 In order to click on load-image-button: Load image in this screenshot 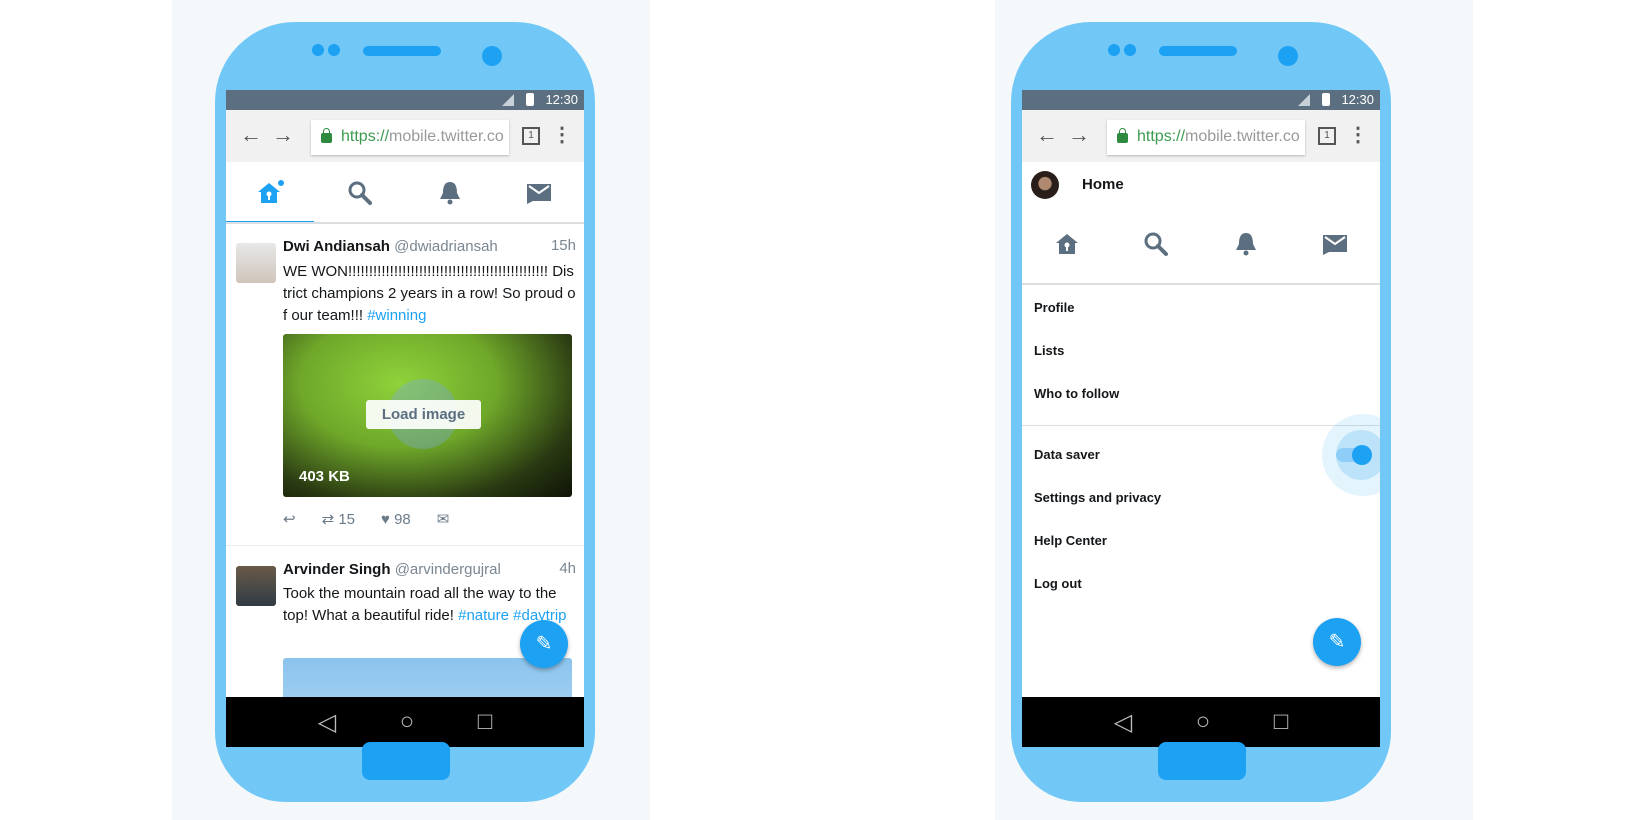, I will do `click(423, 414)`.